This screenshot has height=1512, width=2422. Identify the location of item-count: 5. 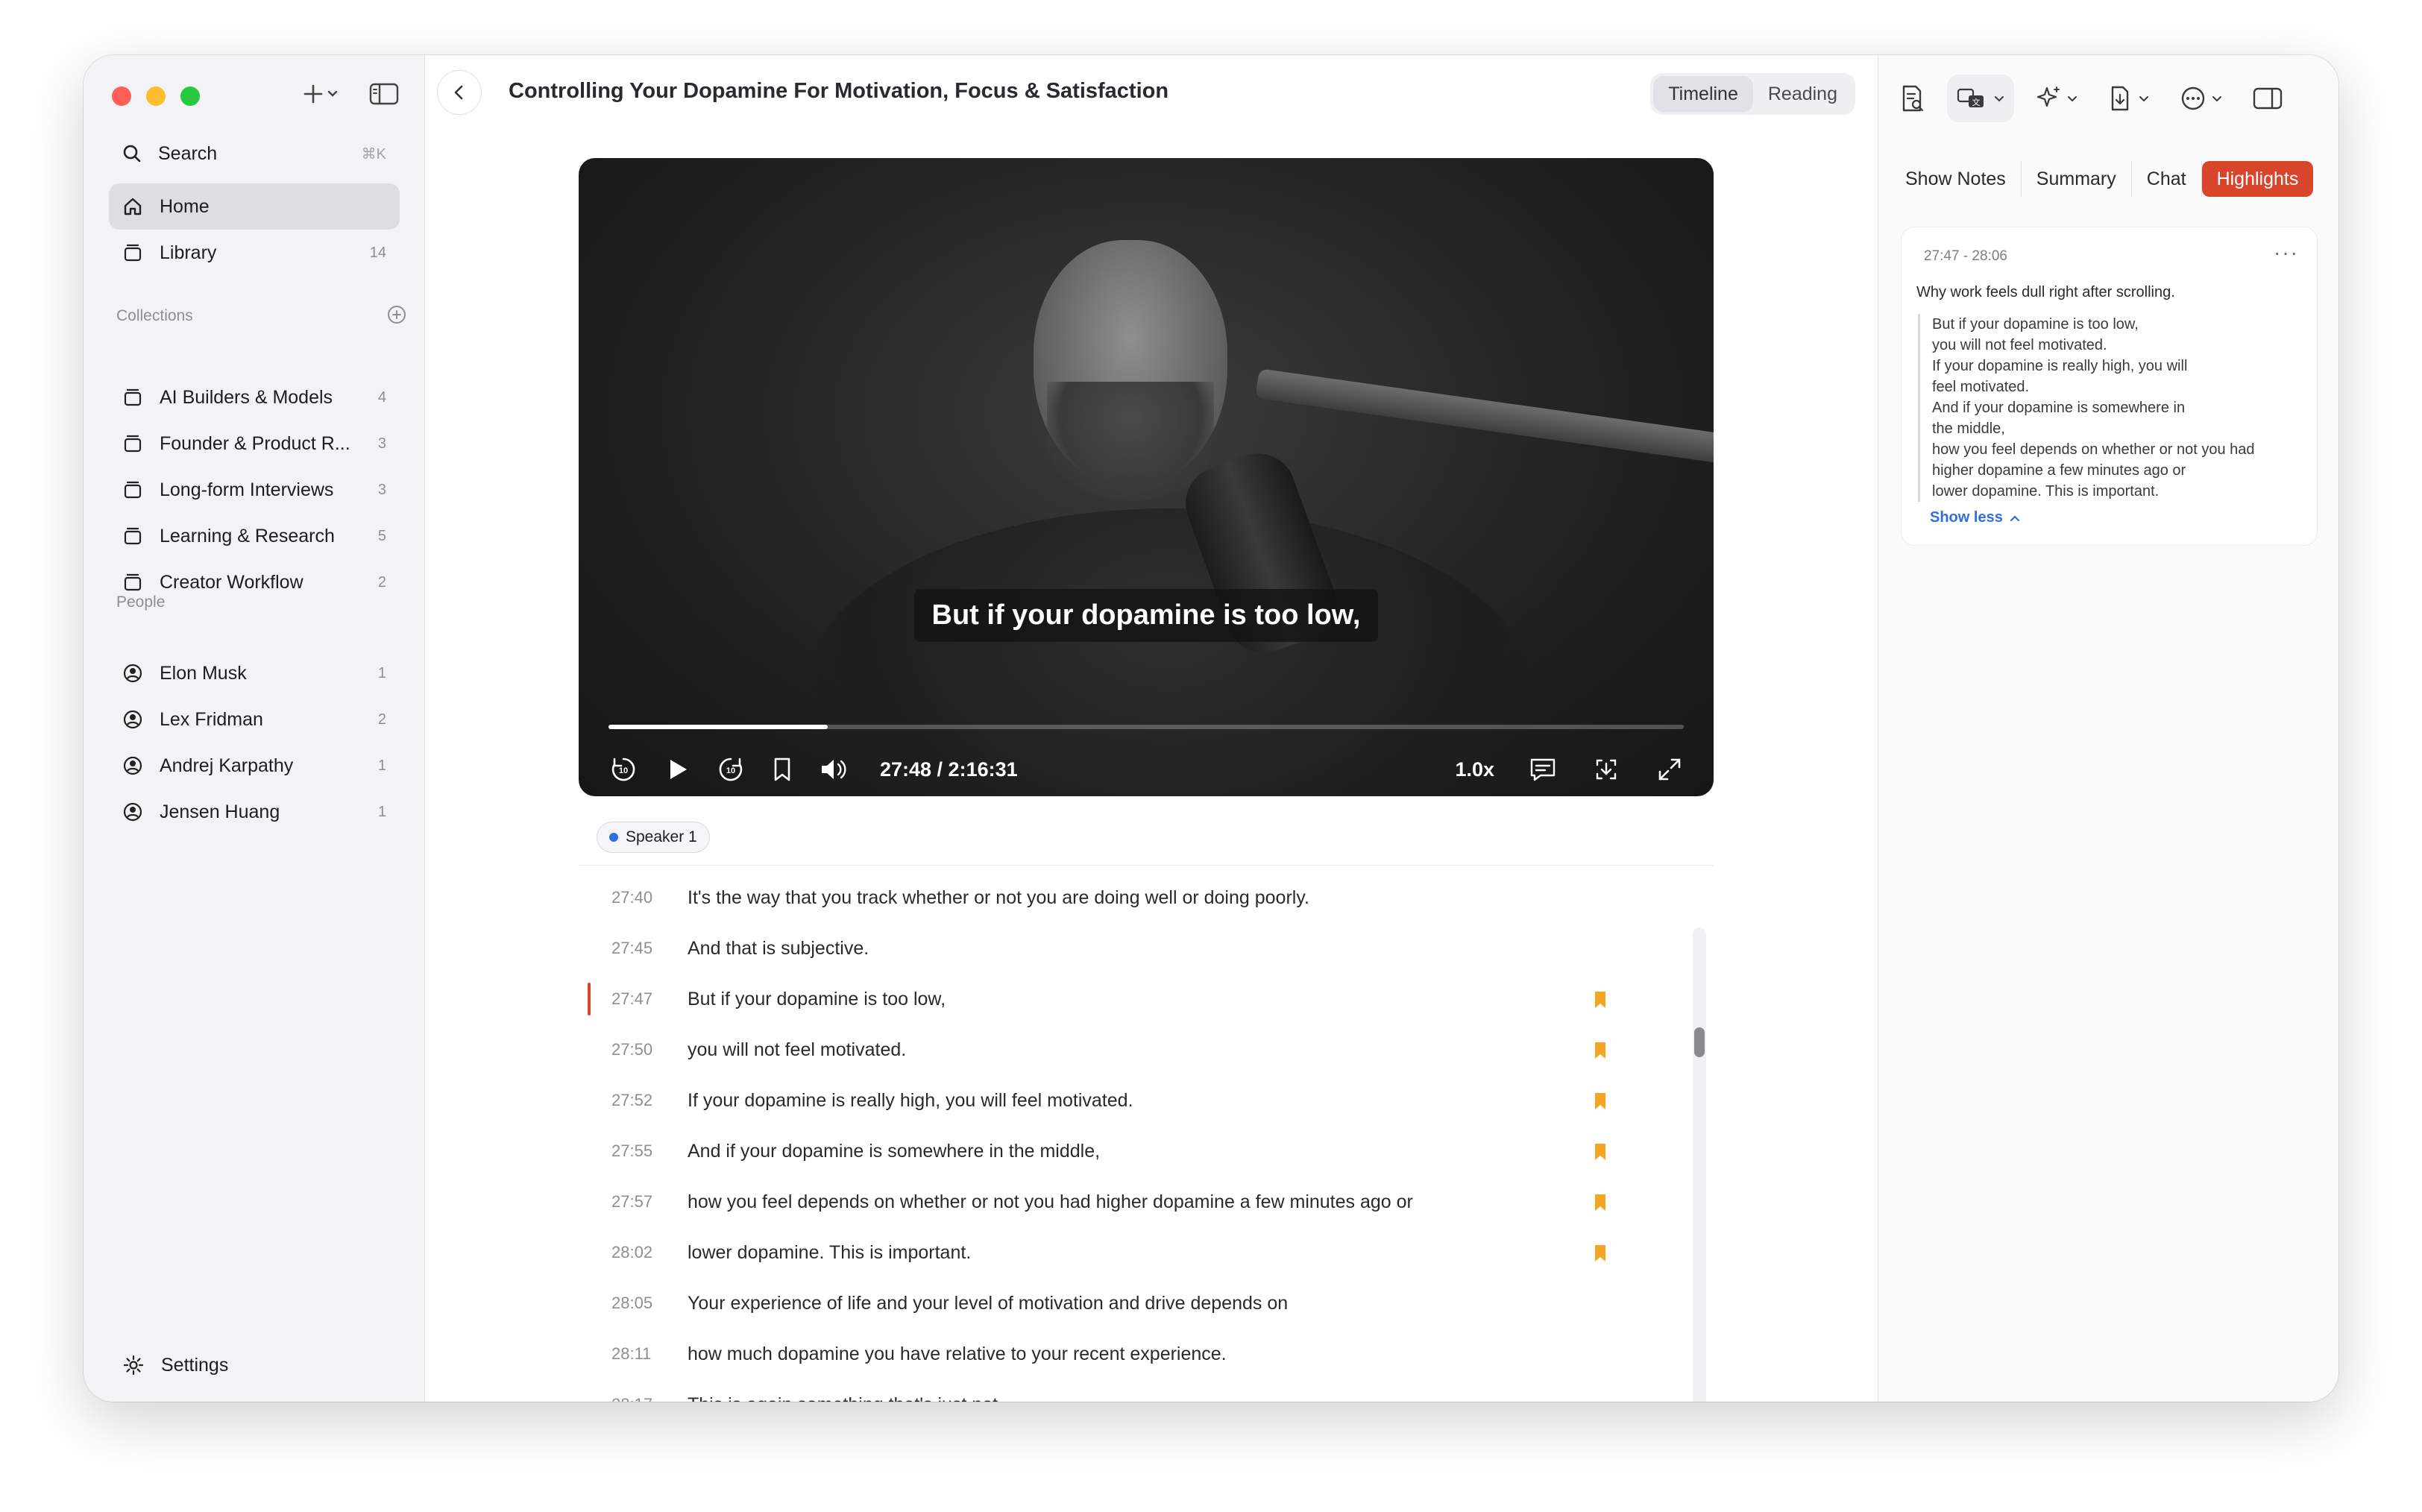
(381, 535).